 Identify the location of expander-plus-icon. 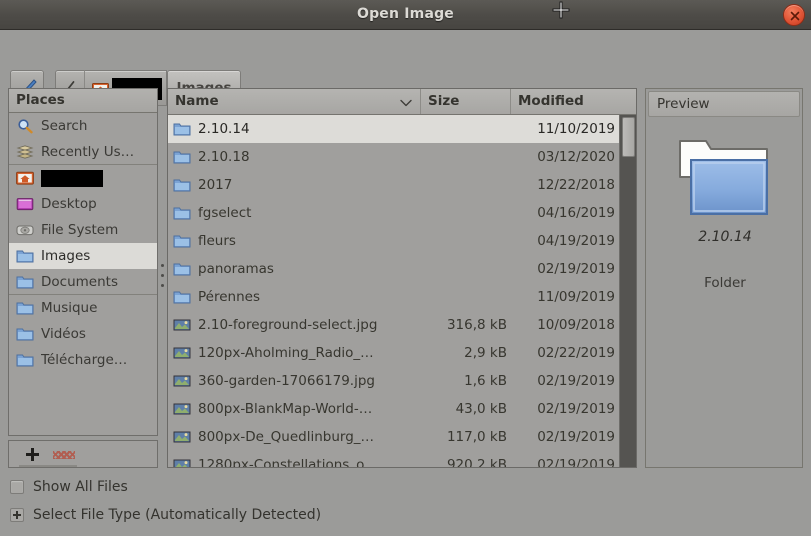
(17, 515).